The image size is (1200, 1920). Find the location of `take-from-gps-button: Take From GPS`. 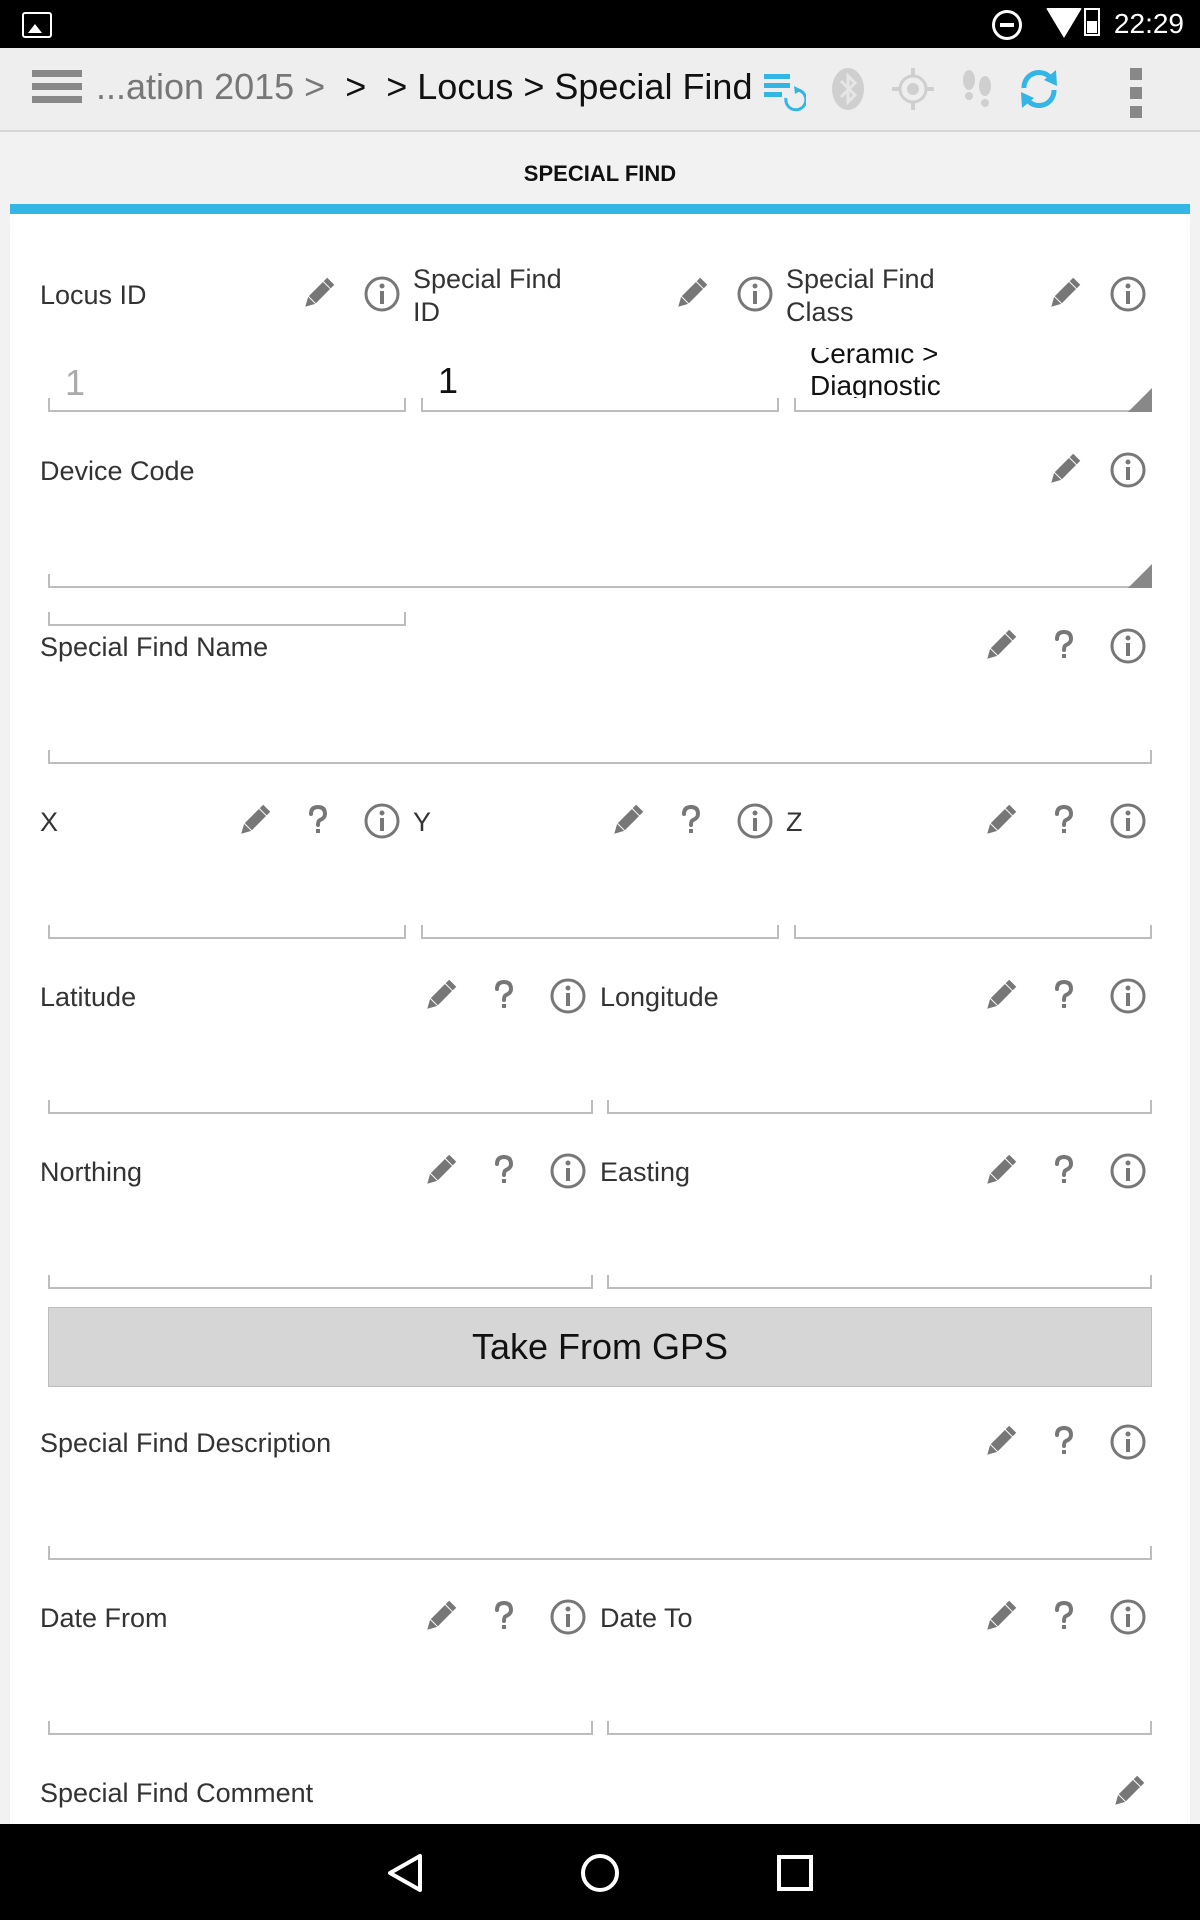

take-from-gps-button: Take From GPS is located at coordinates (600, 1347).